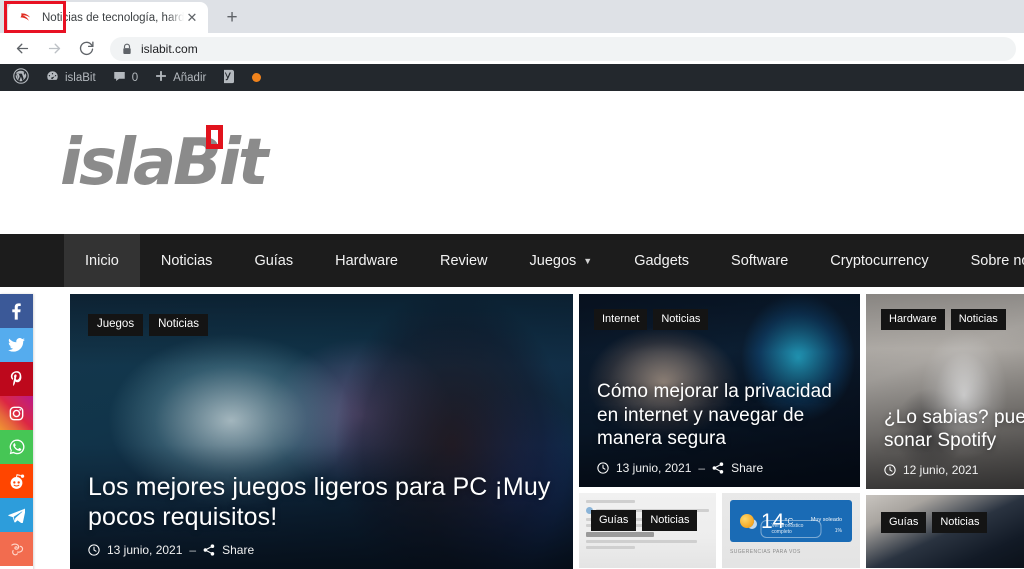 This screenshot has width=1024, height=569. I want to click on wordpress-admin-bar: islaBit 0 Añadir, so click(512, 77).